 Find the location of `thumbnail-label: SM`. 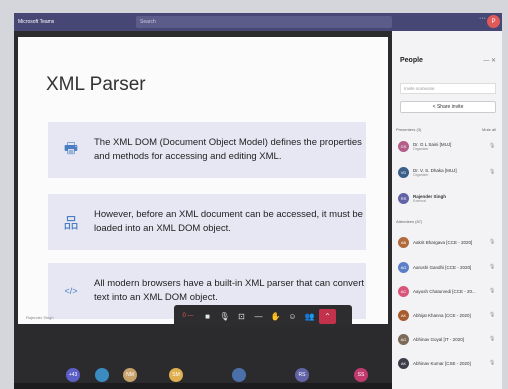

thumbnail-label: SM is located at coordinates (176, 375).